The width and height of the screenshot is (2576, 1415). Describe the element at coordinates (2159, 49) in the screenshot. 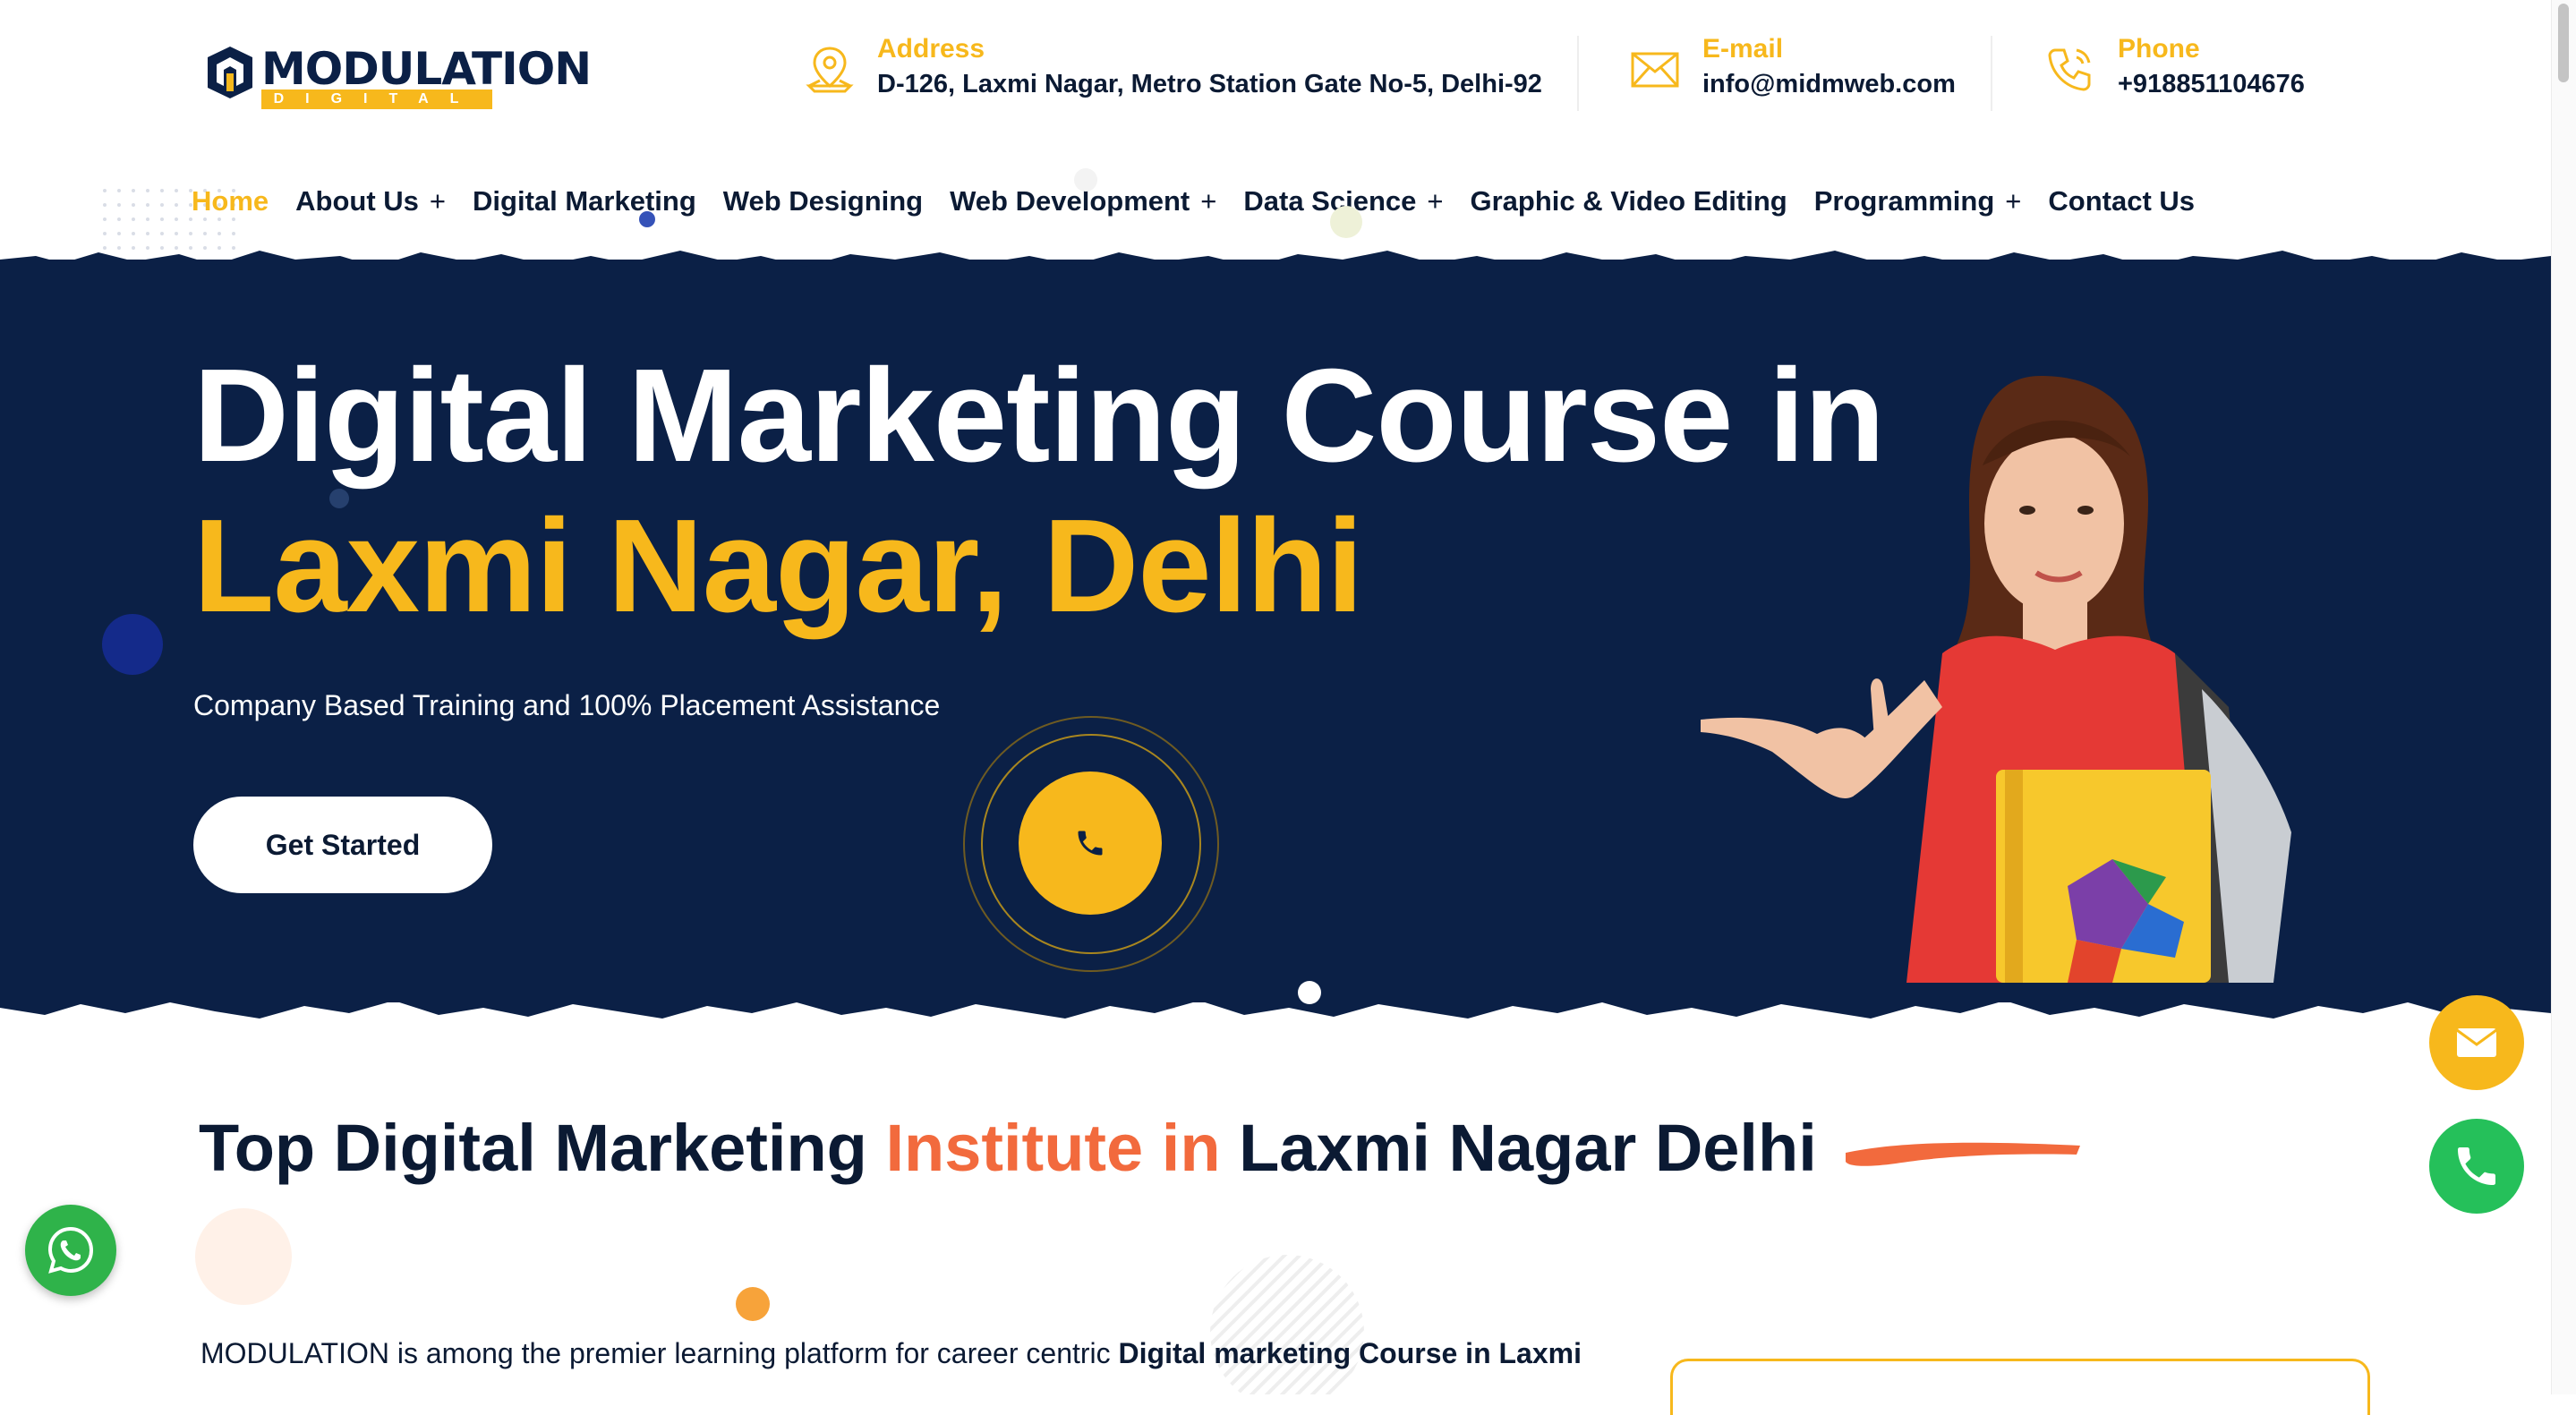

I see `phone-label: Phone` at that location.